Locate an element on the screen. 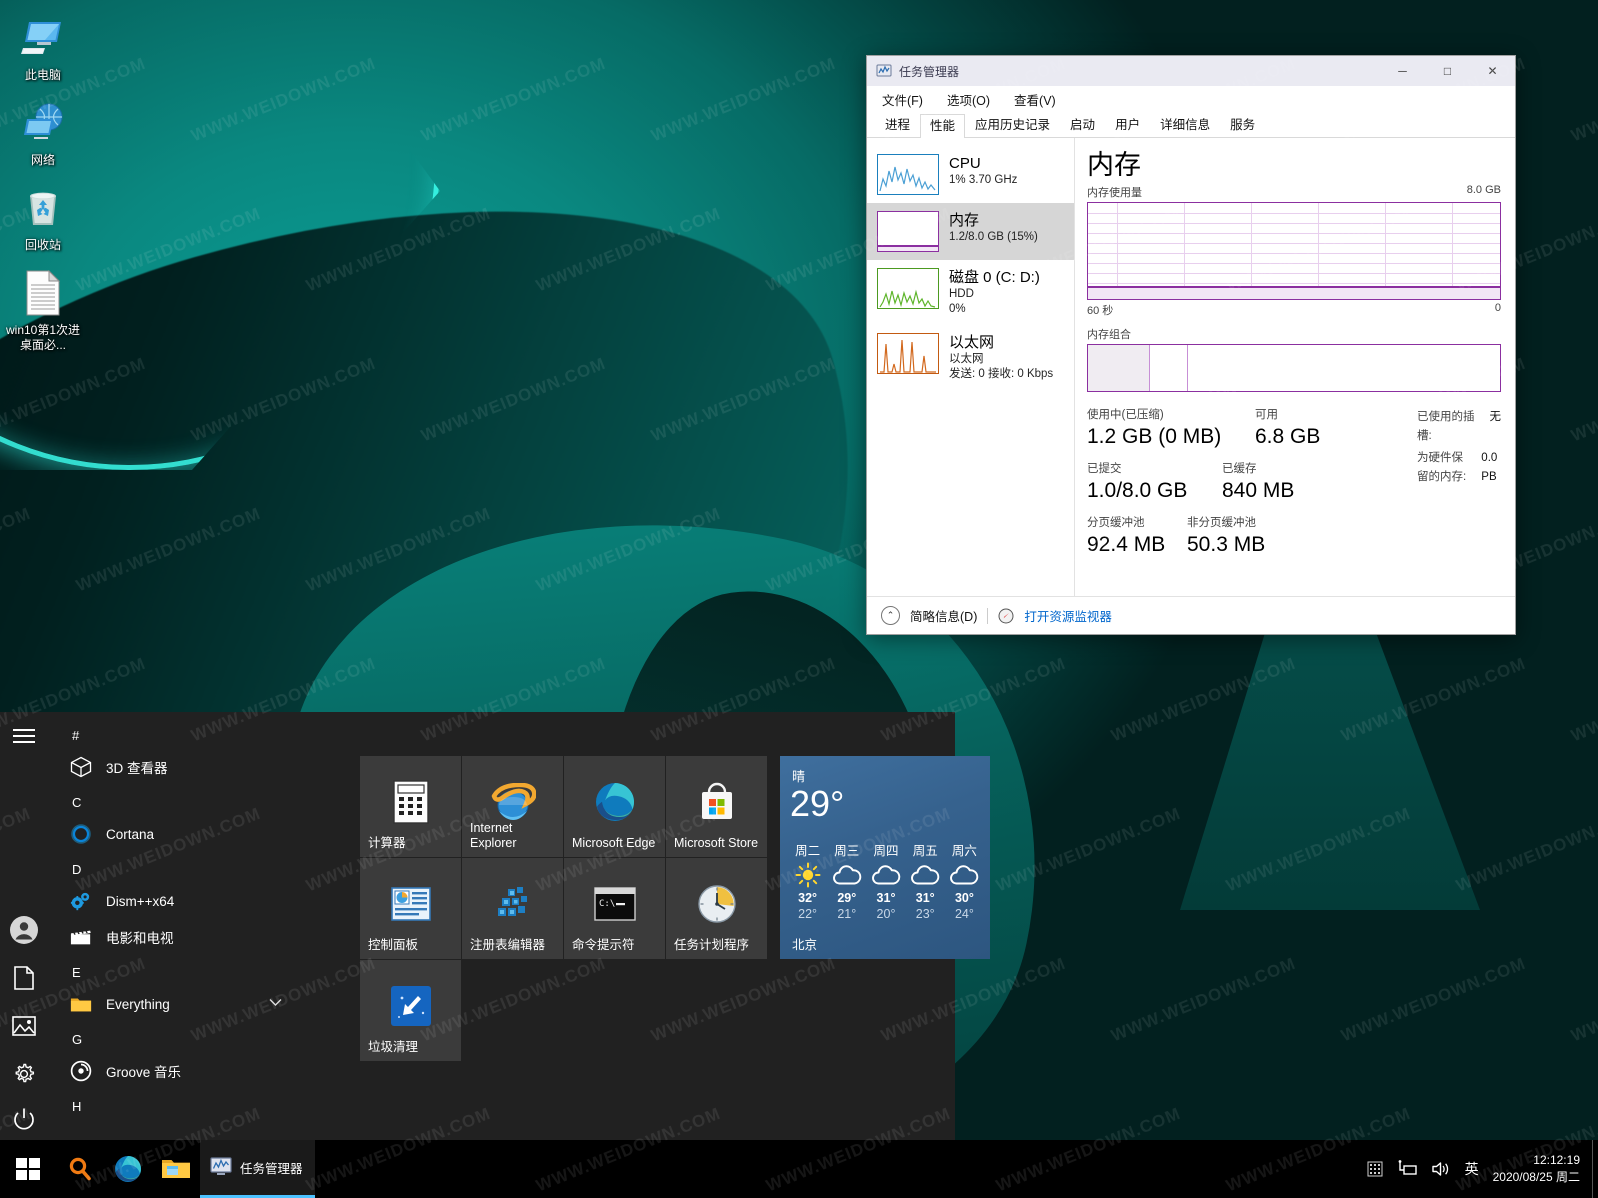 The image size is (1598, 1198). page-title: 内存 is located at coordinates (1114, 165).